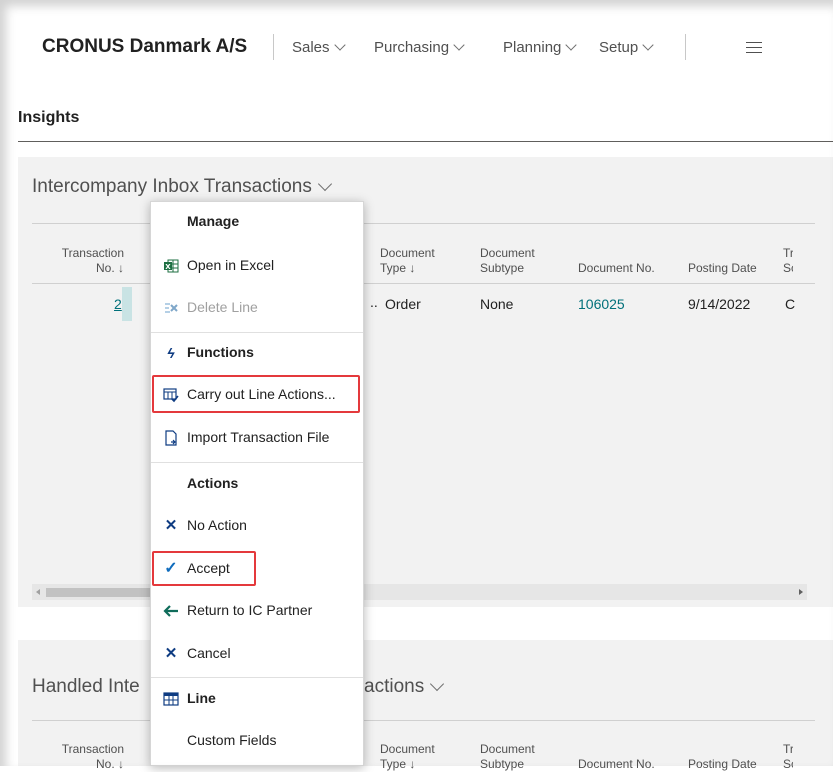 The height and width of the screenshot is (772, 833). Describe the element at coordinates (231, 265) in the screenshot. I see `menu-item-label: Open in Excel` at that location.